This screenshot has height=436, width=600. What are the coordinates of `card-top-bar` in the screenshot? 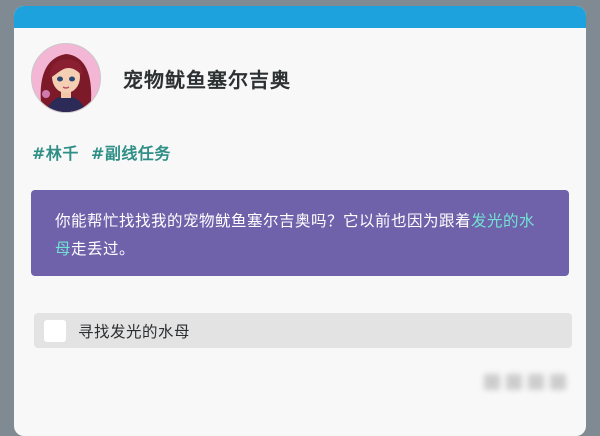 It's located at (300, 17).